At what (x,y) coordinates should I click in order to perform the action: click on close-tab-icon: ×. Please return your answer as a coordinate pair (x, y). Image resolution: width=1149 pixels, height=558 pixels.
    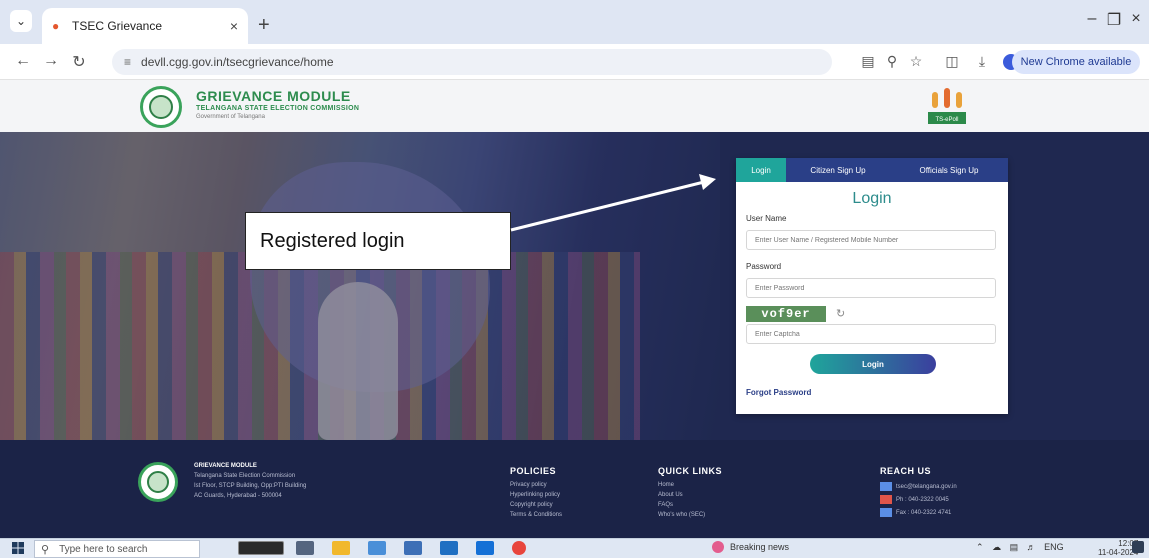
    Looking at the image, I should click on (234, 26).